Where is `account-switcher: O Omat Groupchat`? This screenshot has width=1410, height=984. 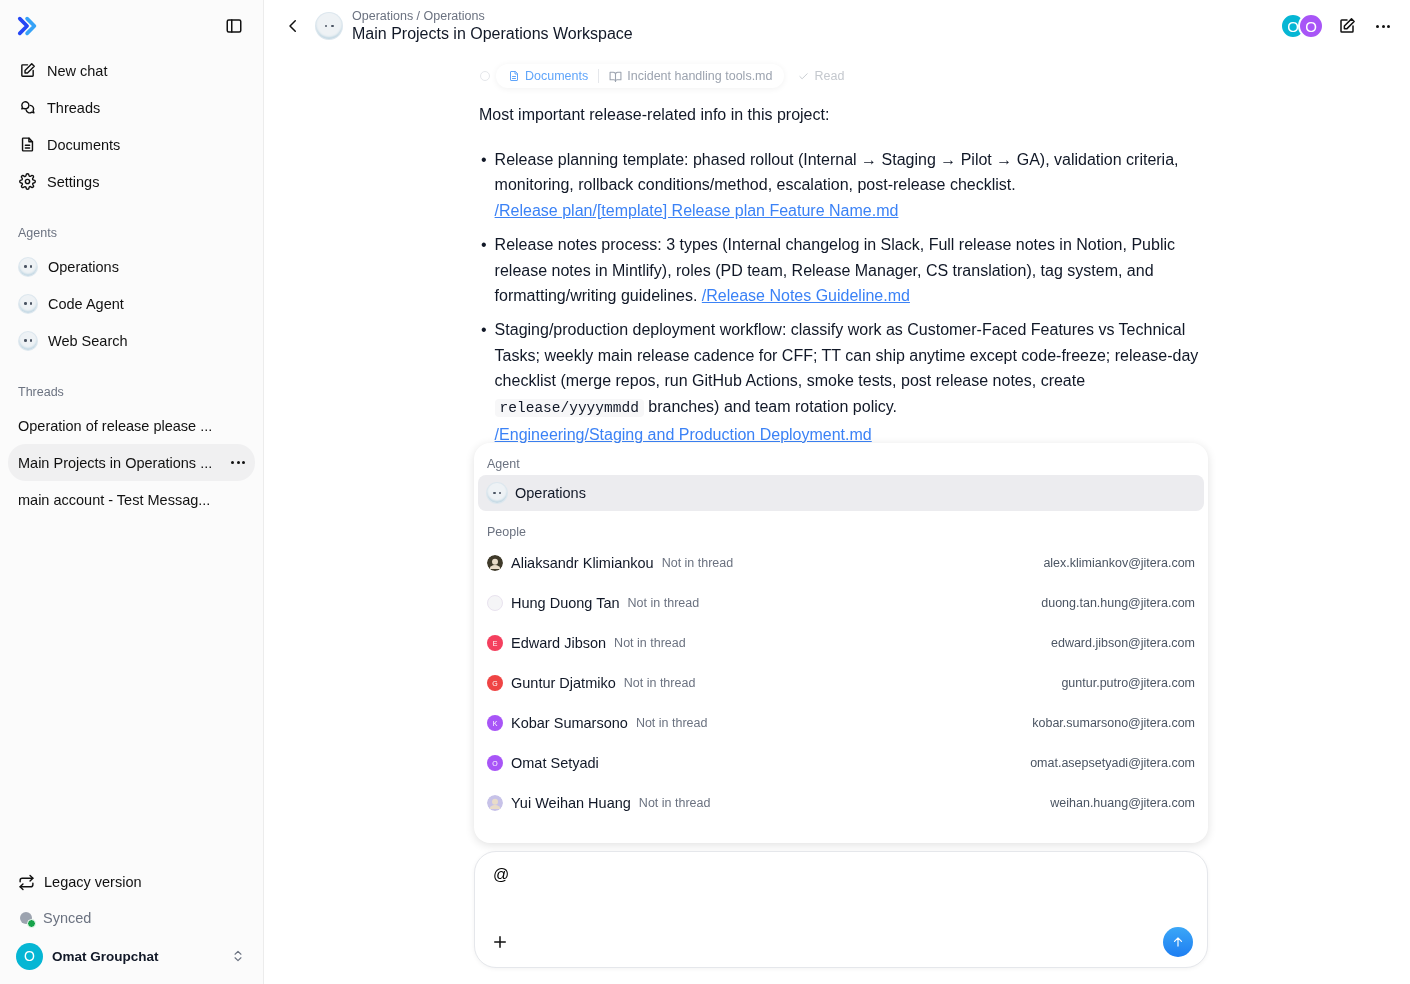 account-switcher: O Omat Groupchat is located at coordinates (131, 956).